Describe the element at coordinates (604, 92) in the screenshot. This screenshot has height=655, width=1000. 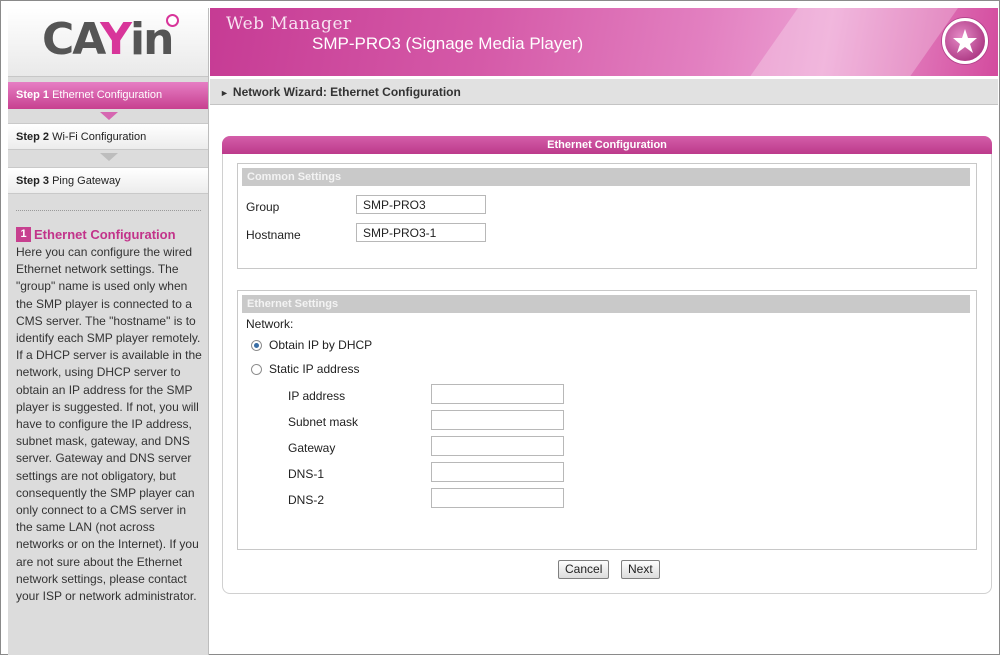
I see `breadcrumb: ► Network Wizard: Ethernet Configuration` at that location.